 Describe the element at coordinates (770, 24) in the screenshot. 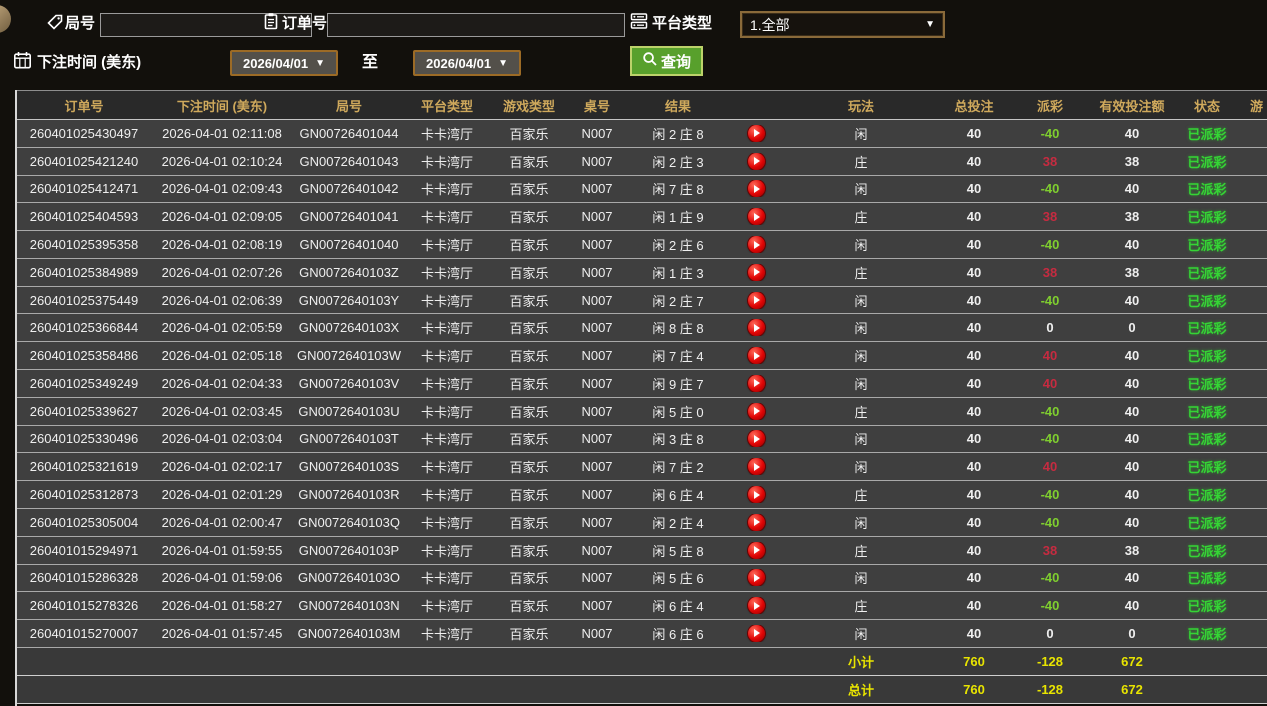

I see `platform-type-value: 1.全部` at that location.